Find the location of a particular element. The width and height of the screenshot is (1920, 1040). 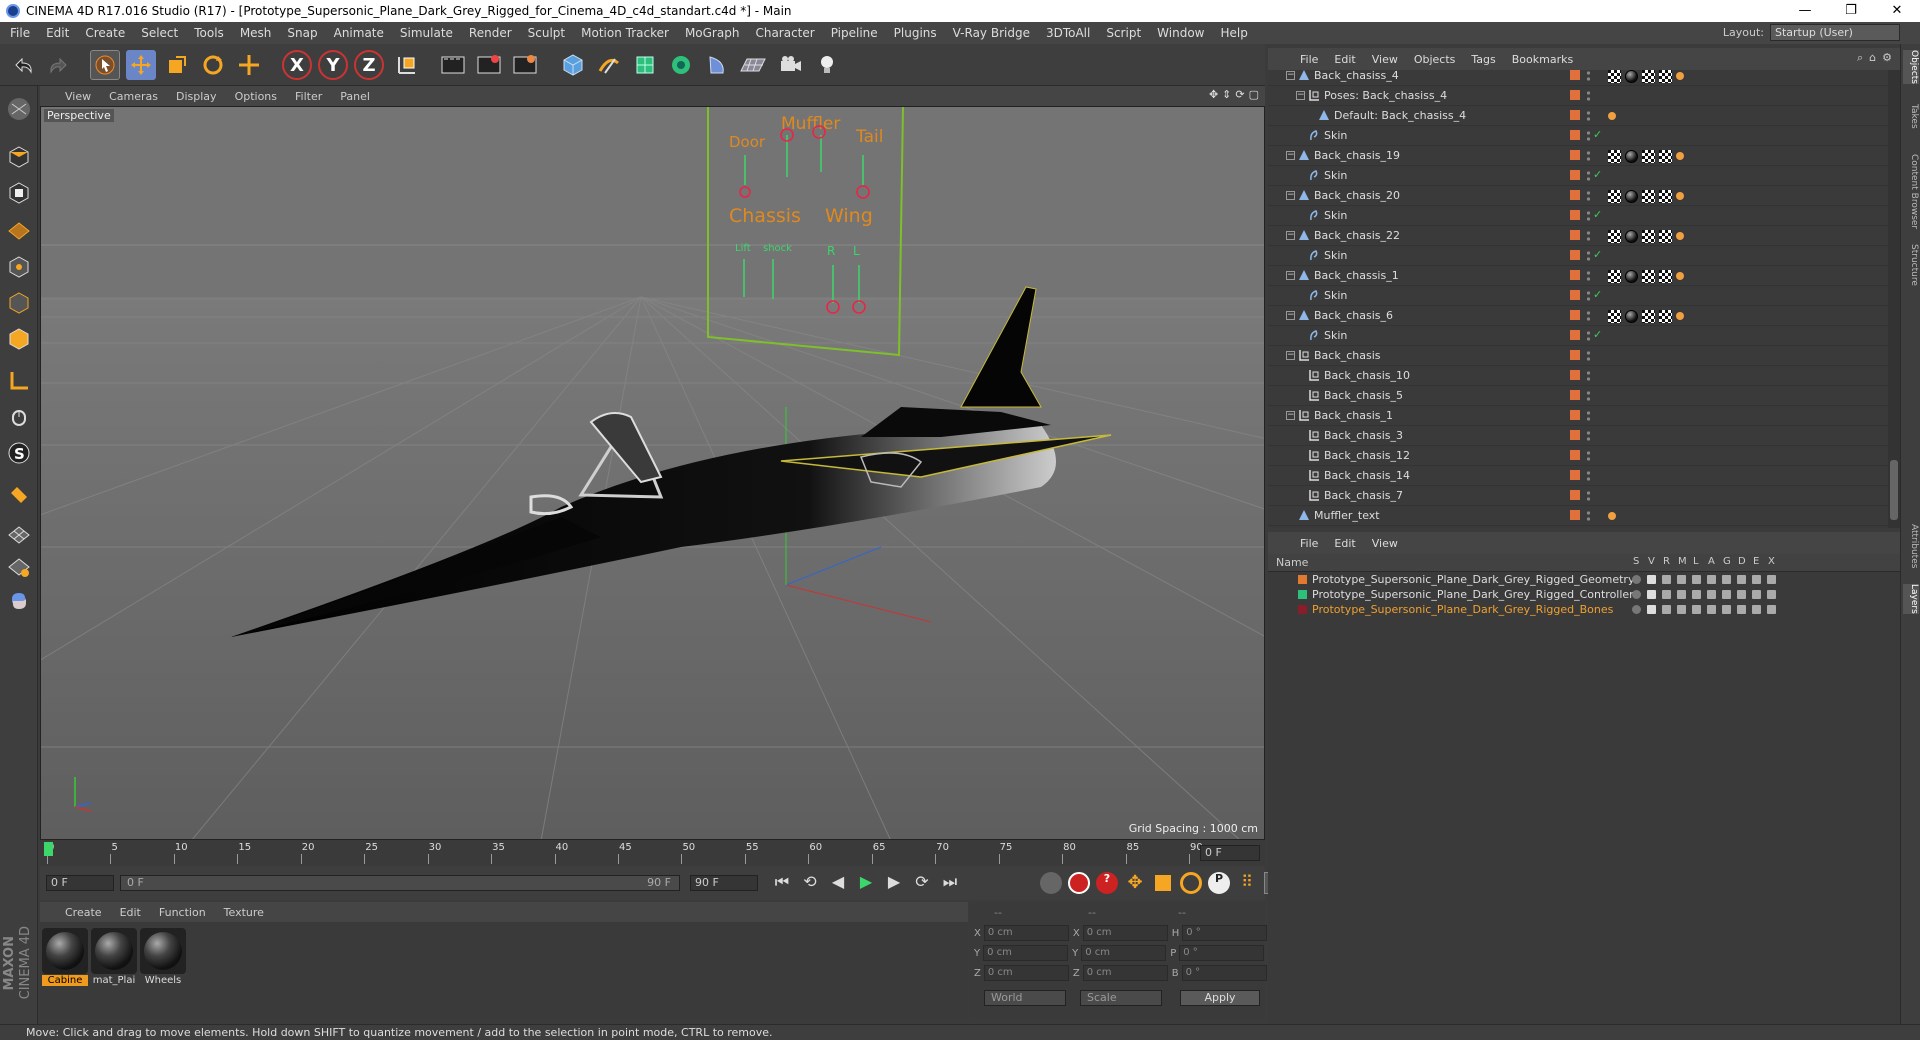

pan-view-icon: ✥ is located at coordinates (1213, 94).